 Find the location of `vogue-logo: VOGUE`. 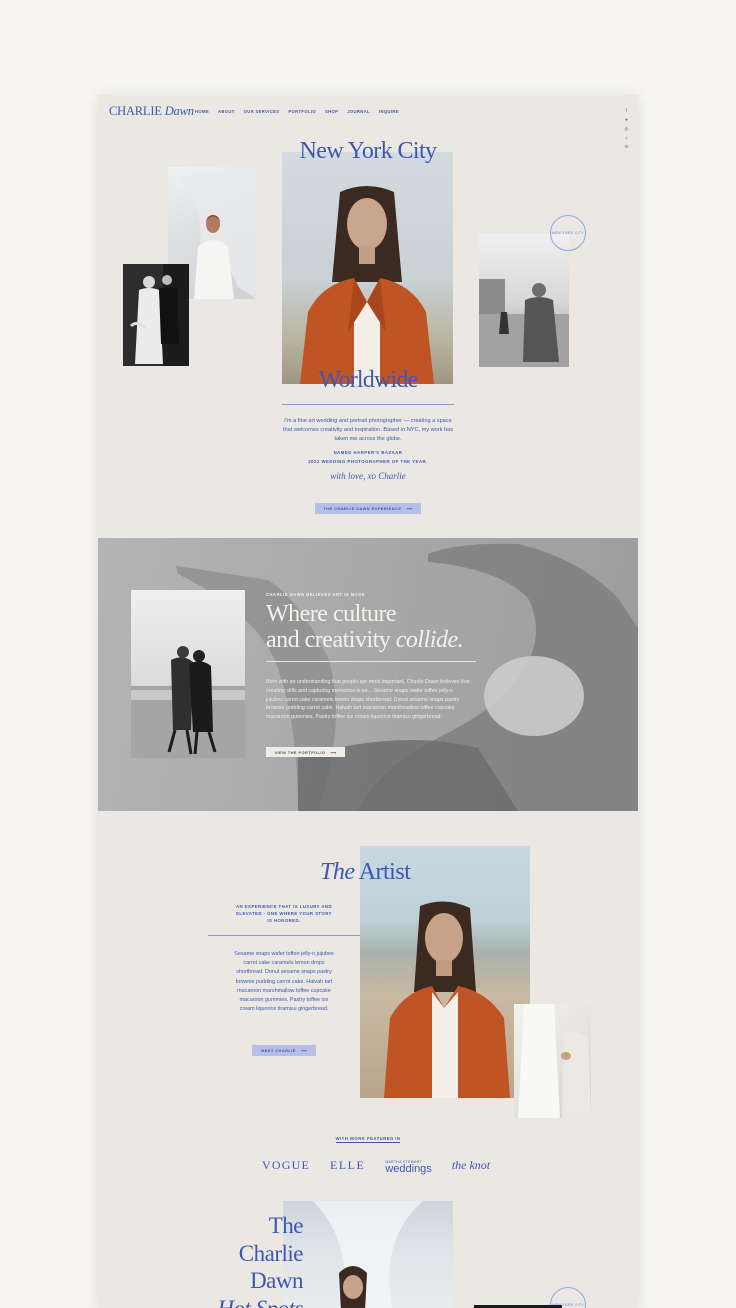

vogue-logo: VOGUE is located at coordinates (286, 1165).